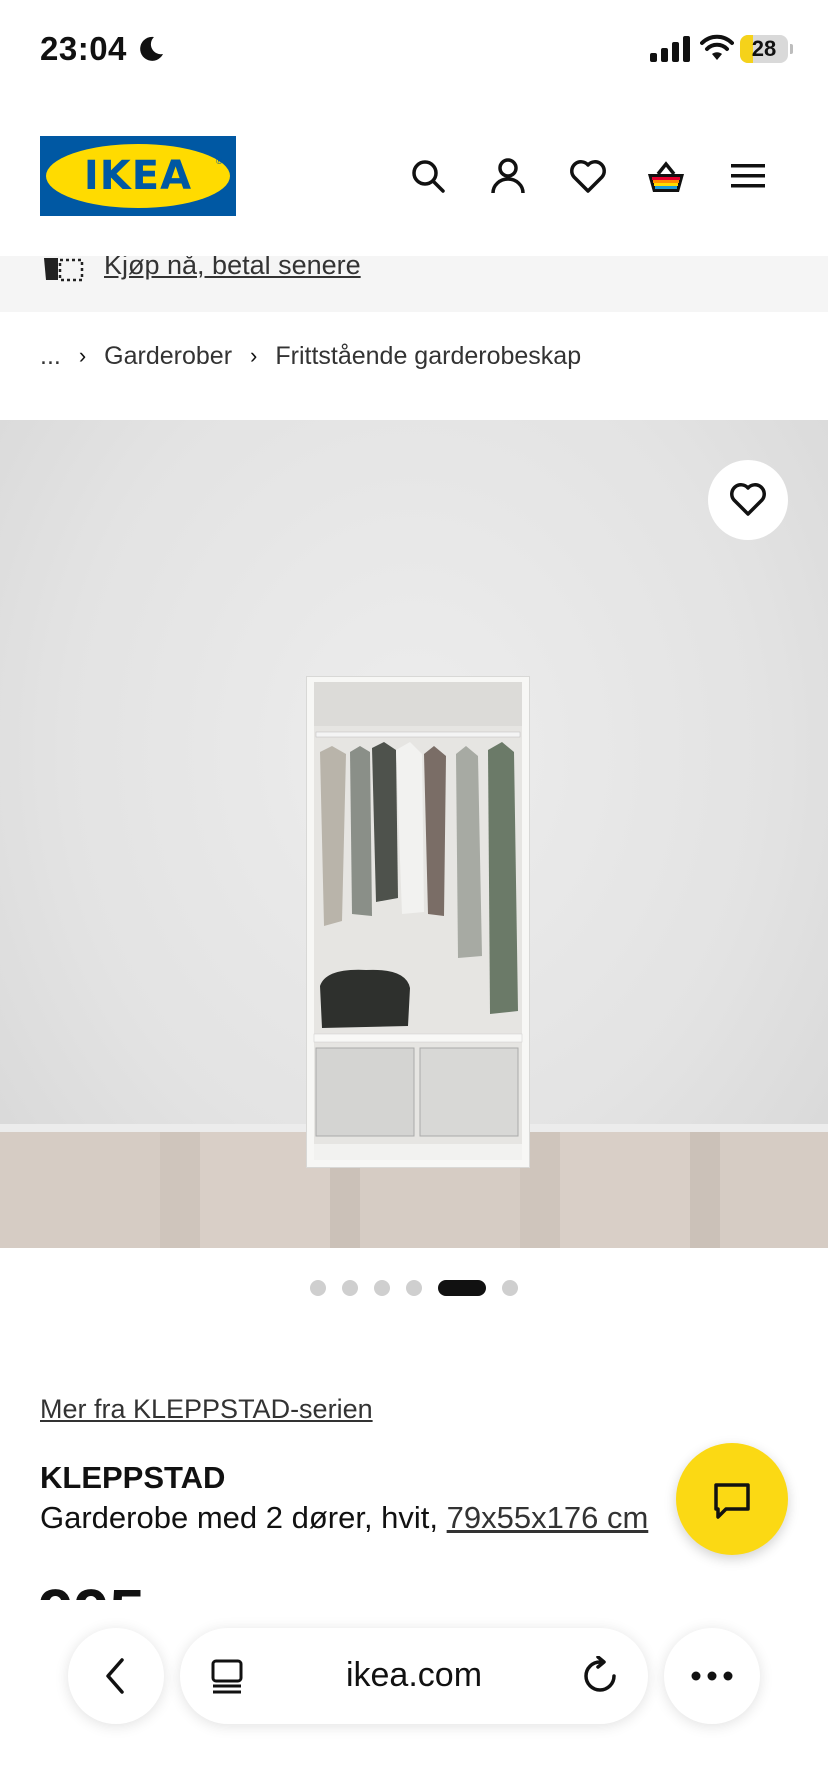 This screenshot has height=1792, width=828. I want to click on pay-later-icon, so click(64, 270).